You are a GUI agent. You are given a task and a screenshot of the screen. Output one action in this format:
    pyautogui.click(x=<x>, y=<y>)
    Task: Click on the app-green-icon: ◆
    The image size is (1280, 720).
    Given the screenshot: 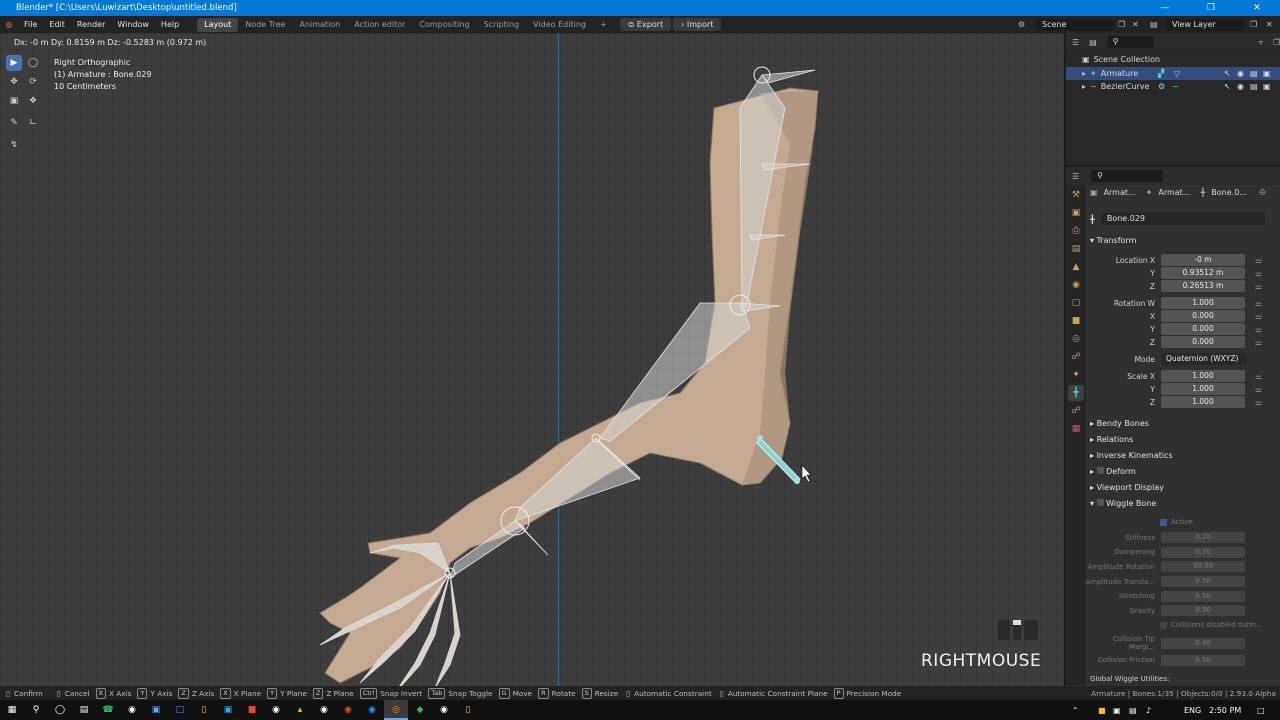 What is the action you would take?
    pyautogui.click(x=420, y=710)
    